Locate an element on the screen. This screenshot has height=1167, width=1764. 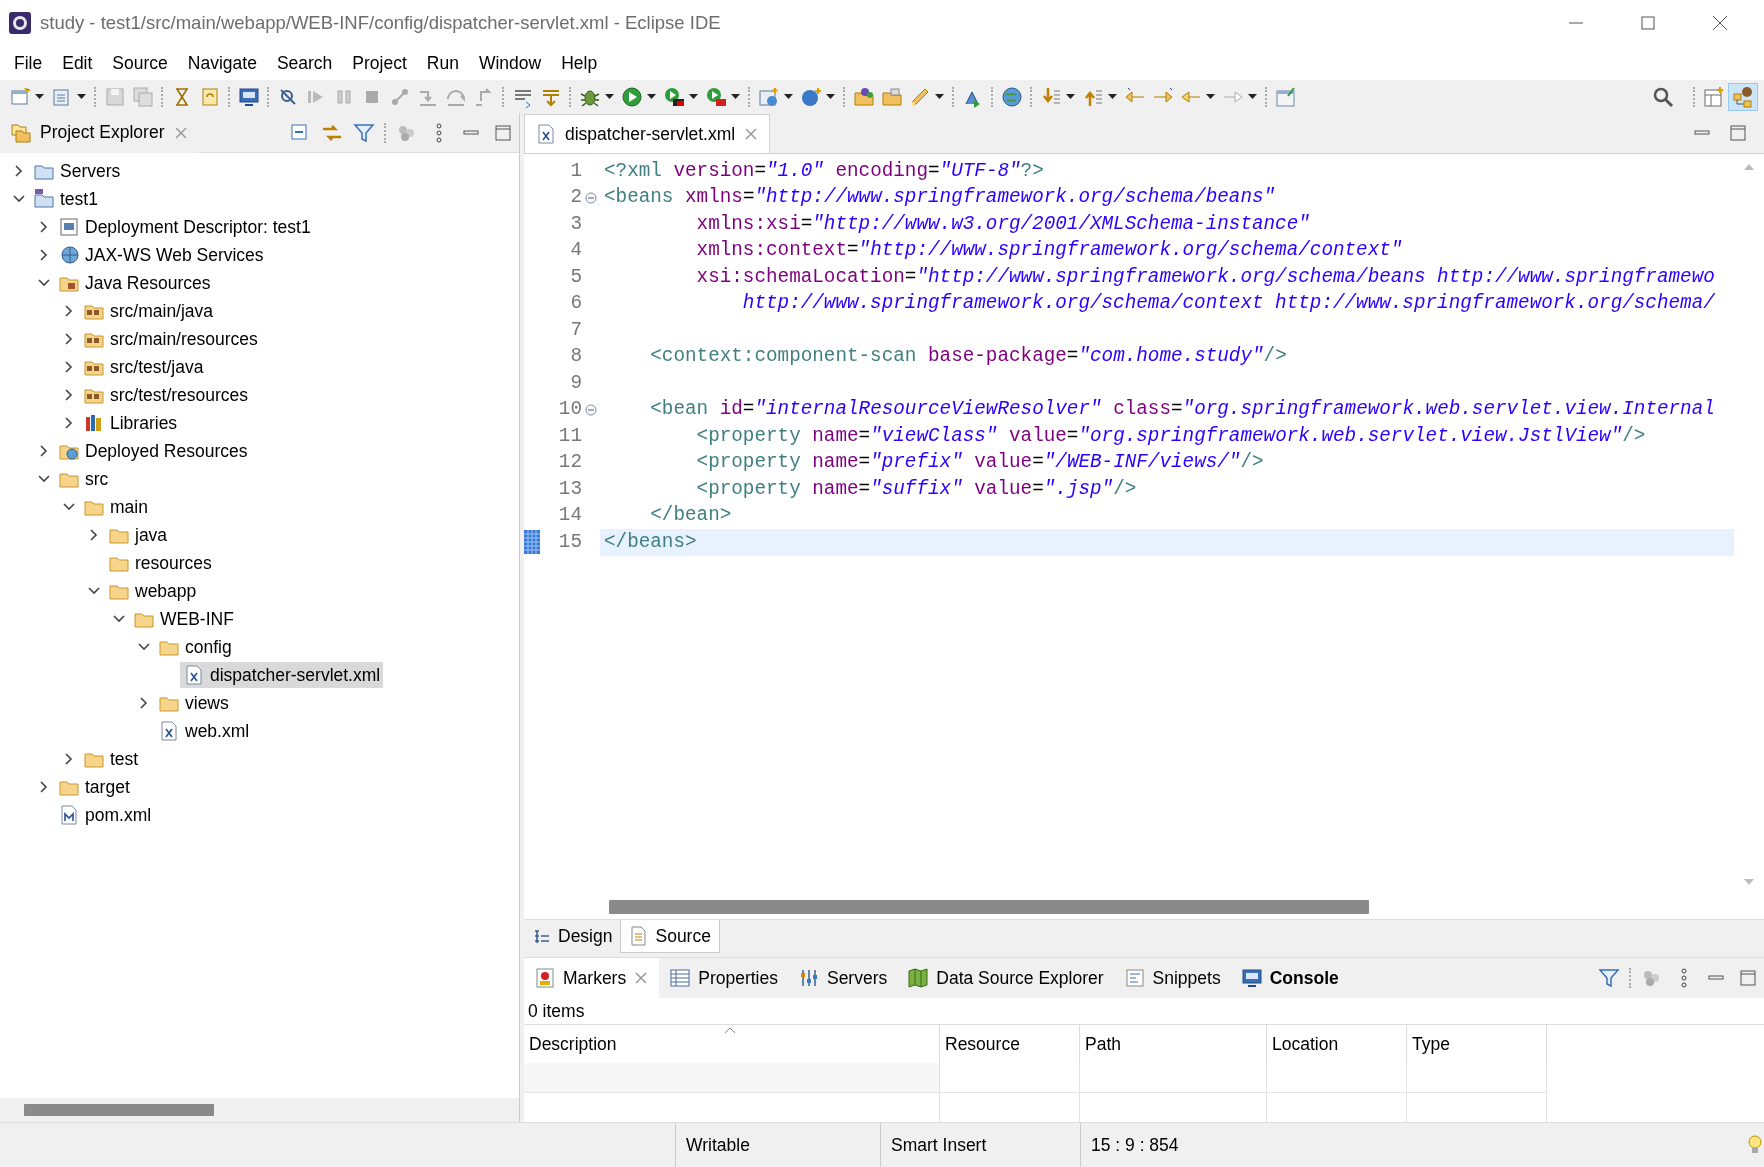
editor-mode-tab: Source is located at coordinates (670, 936).